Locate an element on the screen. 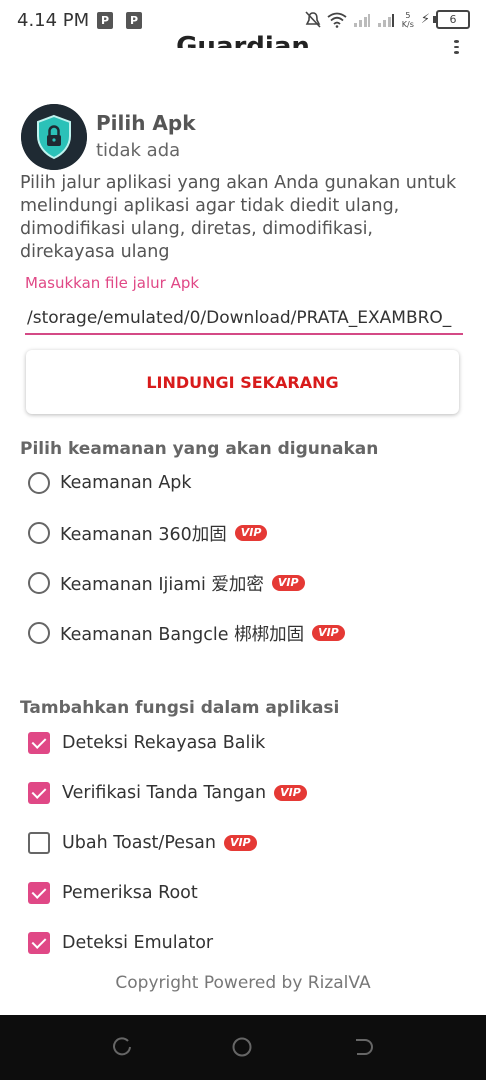 The height and width of the screenshot is (1080, 486). back-icon is located at coordinates (363, 1047).